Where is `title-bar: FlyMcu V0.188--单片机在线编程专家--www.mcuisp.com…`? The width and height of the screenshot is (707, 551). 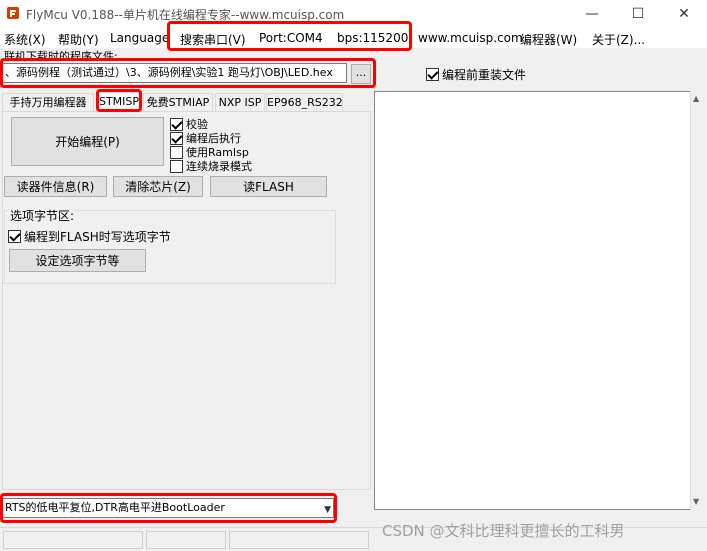 title-bar: FlyMcu V0.188--单片机在线编程专家--www.mcuisp.com… is located at coordinates (353, 14).